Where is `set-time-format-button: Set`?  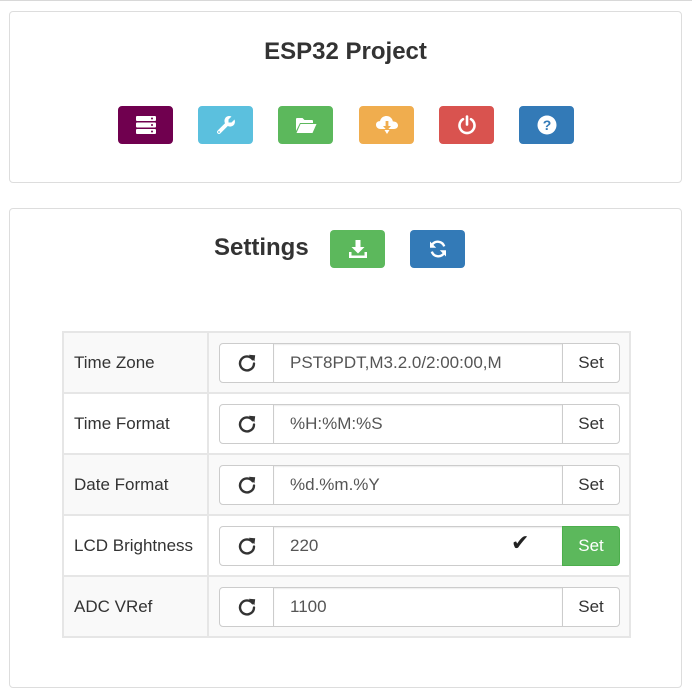
set-time-format-button: Set is located at coordinates (591, 423).